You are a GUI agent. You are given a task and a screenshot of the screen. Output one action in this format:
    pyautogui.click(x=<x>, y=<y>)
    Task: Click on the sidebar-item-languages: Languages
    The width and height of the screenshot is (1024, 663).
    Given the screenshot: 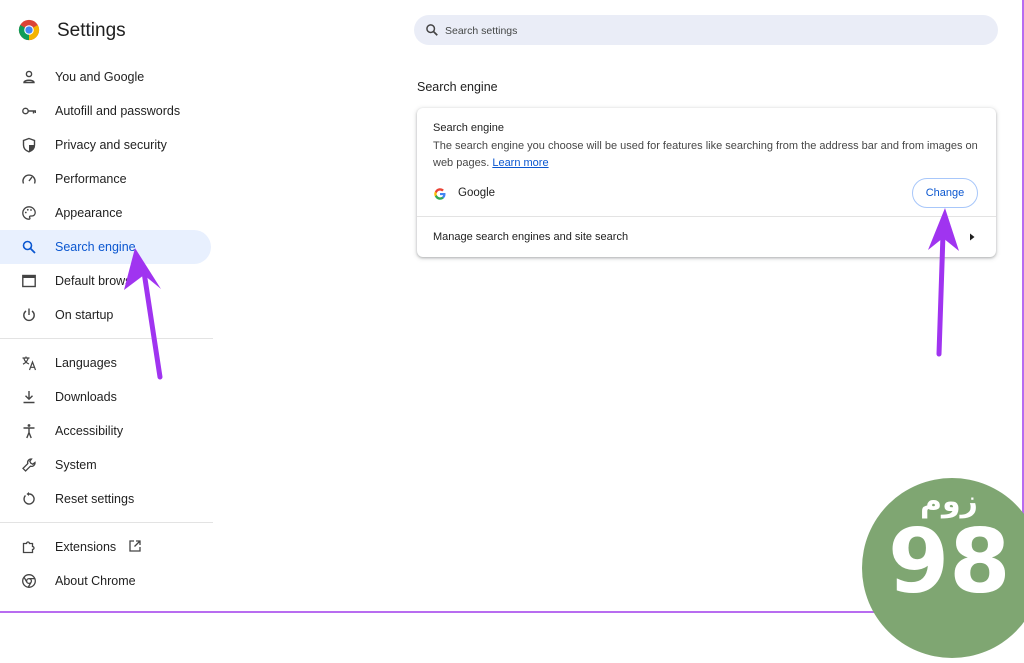 What is the action you would take?
    pyautogui.click(x=105, y=363)
    